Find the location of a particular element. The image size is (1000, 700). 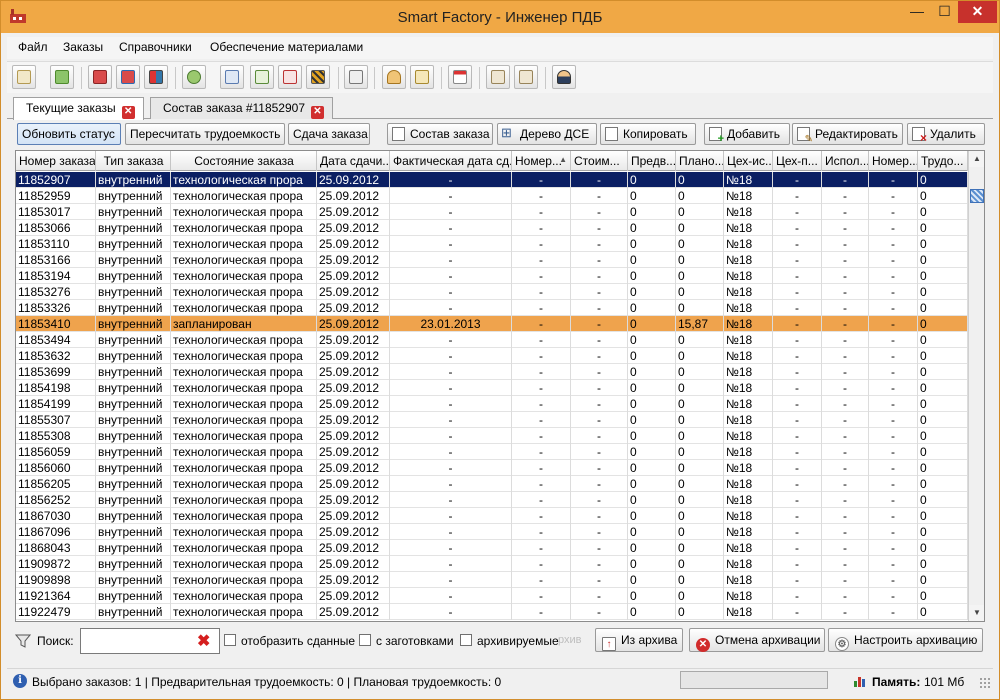

from-archive-button: ↑ Из архива is located at coordinates (639, 640).